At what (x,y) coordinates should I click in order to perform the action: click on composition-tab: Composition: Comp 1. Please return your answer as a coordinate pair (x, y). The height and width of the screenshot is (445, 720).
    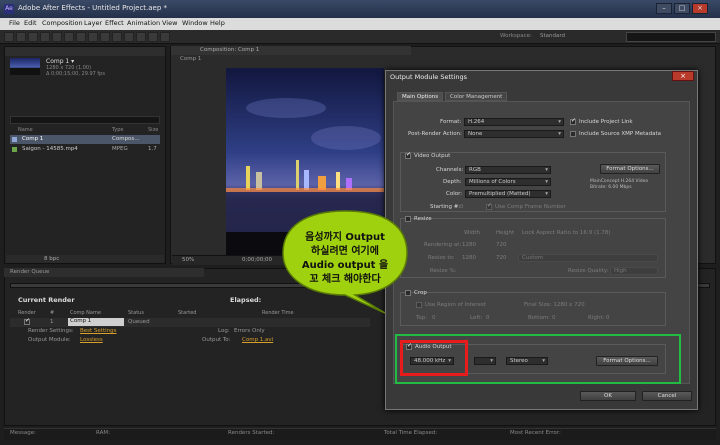
    Looking at the image, I should click on (229, 50).